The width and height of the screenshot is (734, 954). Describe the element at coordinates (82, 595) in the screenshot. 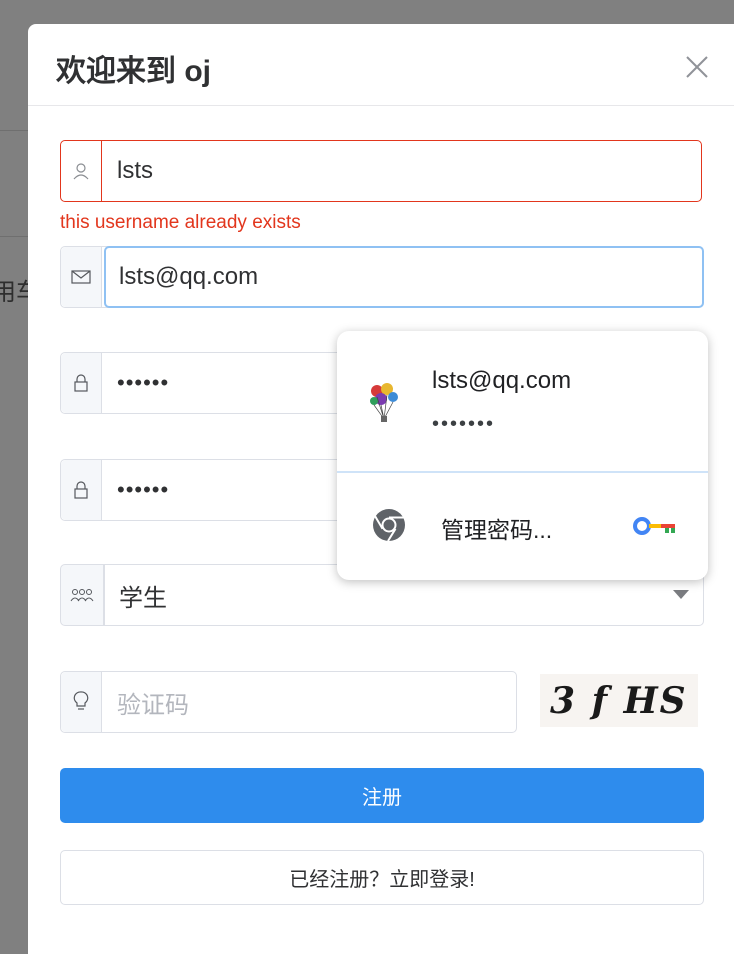

I see `users-icon` at that location.